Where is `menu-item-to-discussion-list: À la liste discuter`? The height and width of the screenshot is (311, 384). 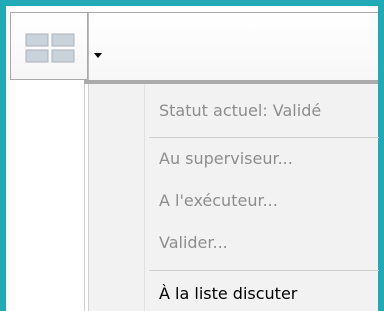 menu-item-to-discussion-list: À la liste discuter is located at coordinates (228, 293).